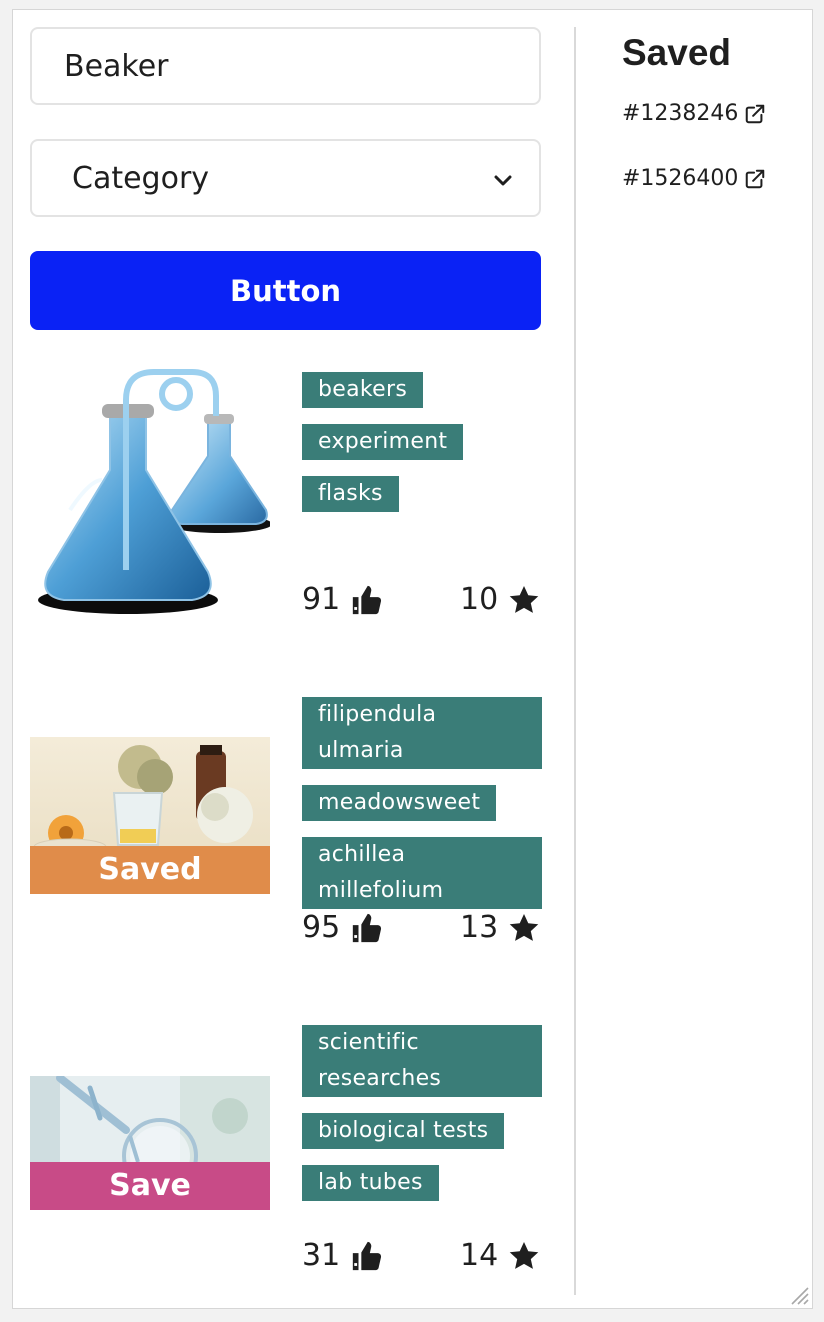  I want to click on like-count-value: 31, so click(321, 1255).